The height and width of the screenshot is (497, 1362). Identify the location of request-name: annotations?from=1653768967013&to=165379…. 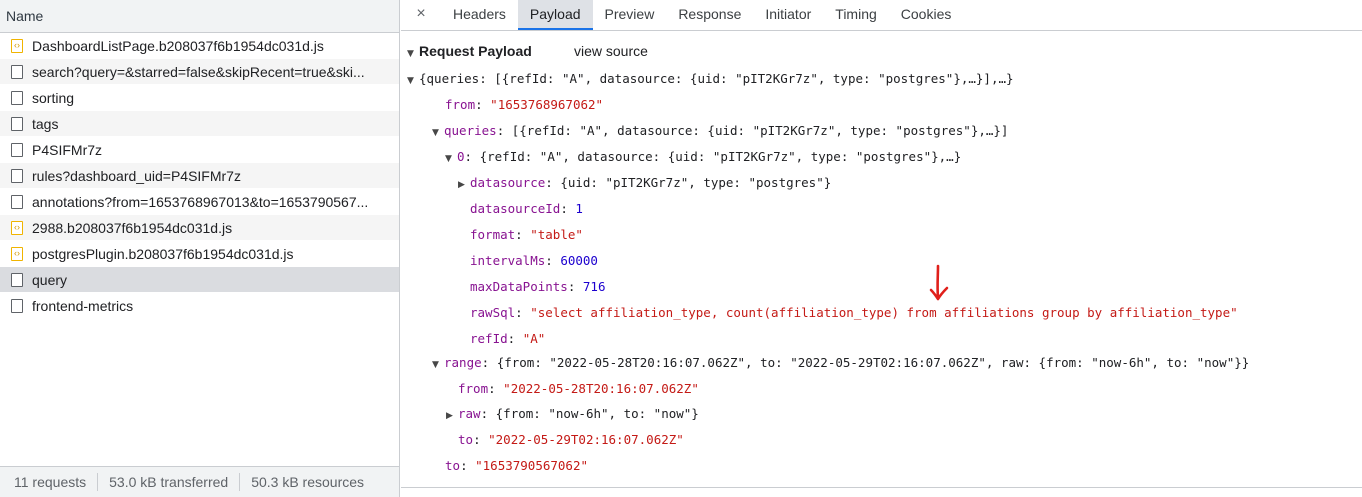
(200, 201).